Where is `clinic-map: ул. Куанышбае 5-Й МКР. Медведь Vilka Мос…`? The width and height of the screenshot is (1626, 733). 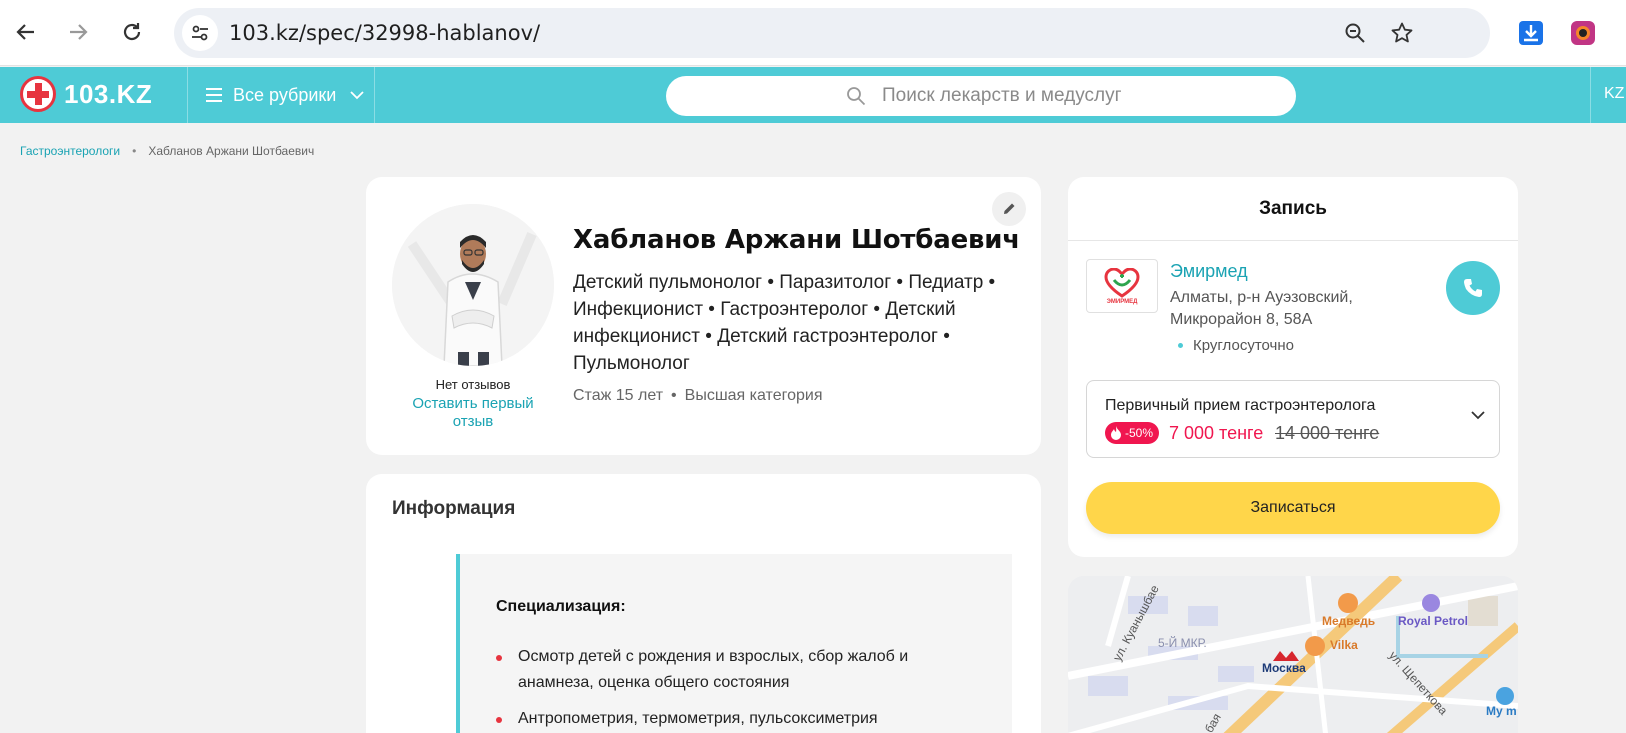 clinic-map: ул. Куанышбае 5-Й МКР. Медведь Vilka Мос… is located at coordinates (1293, 654).